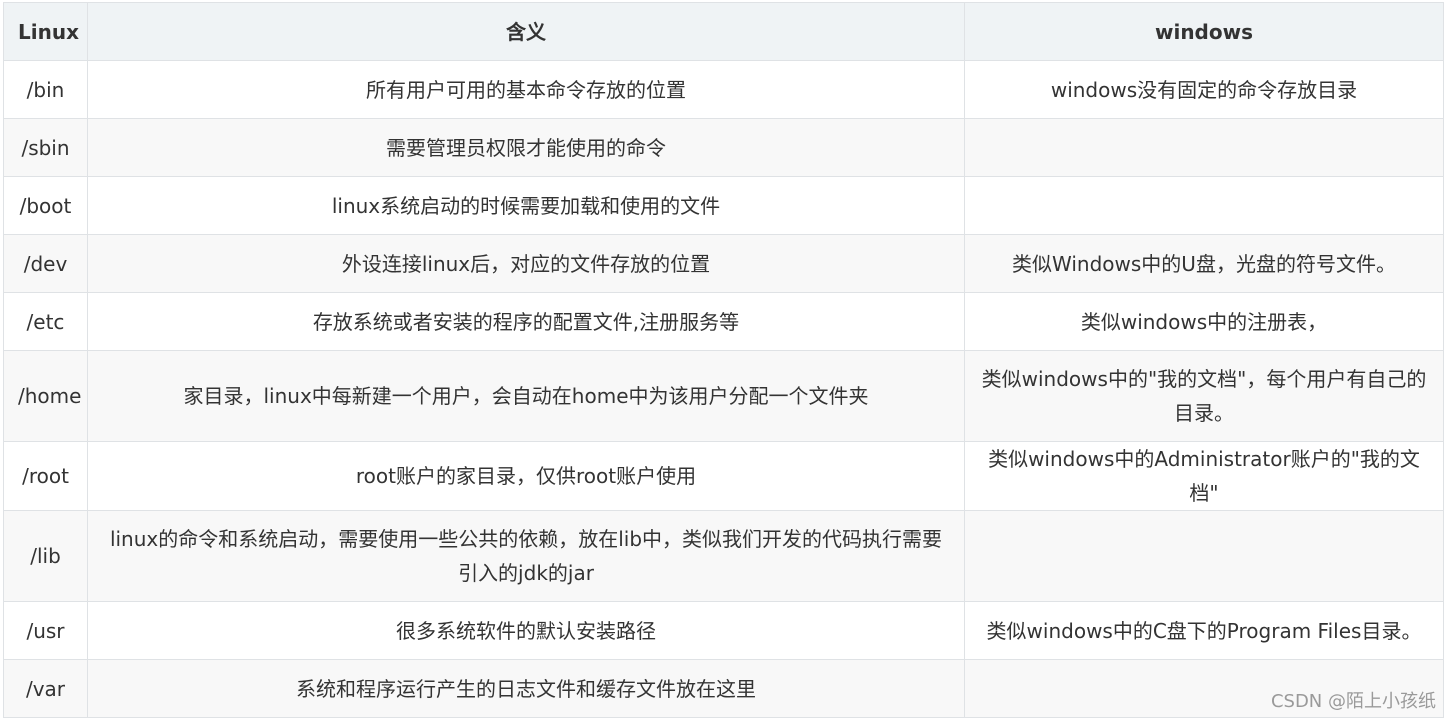  Describe the element at coordinates (1204, 31) in the screenshot. I see `header-windows: windows` at that location.